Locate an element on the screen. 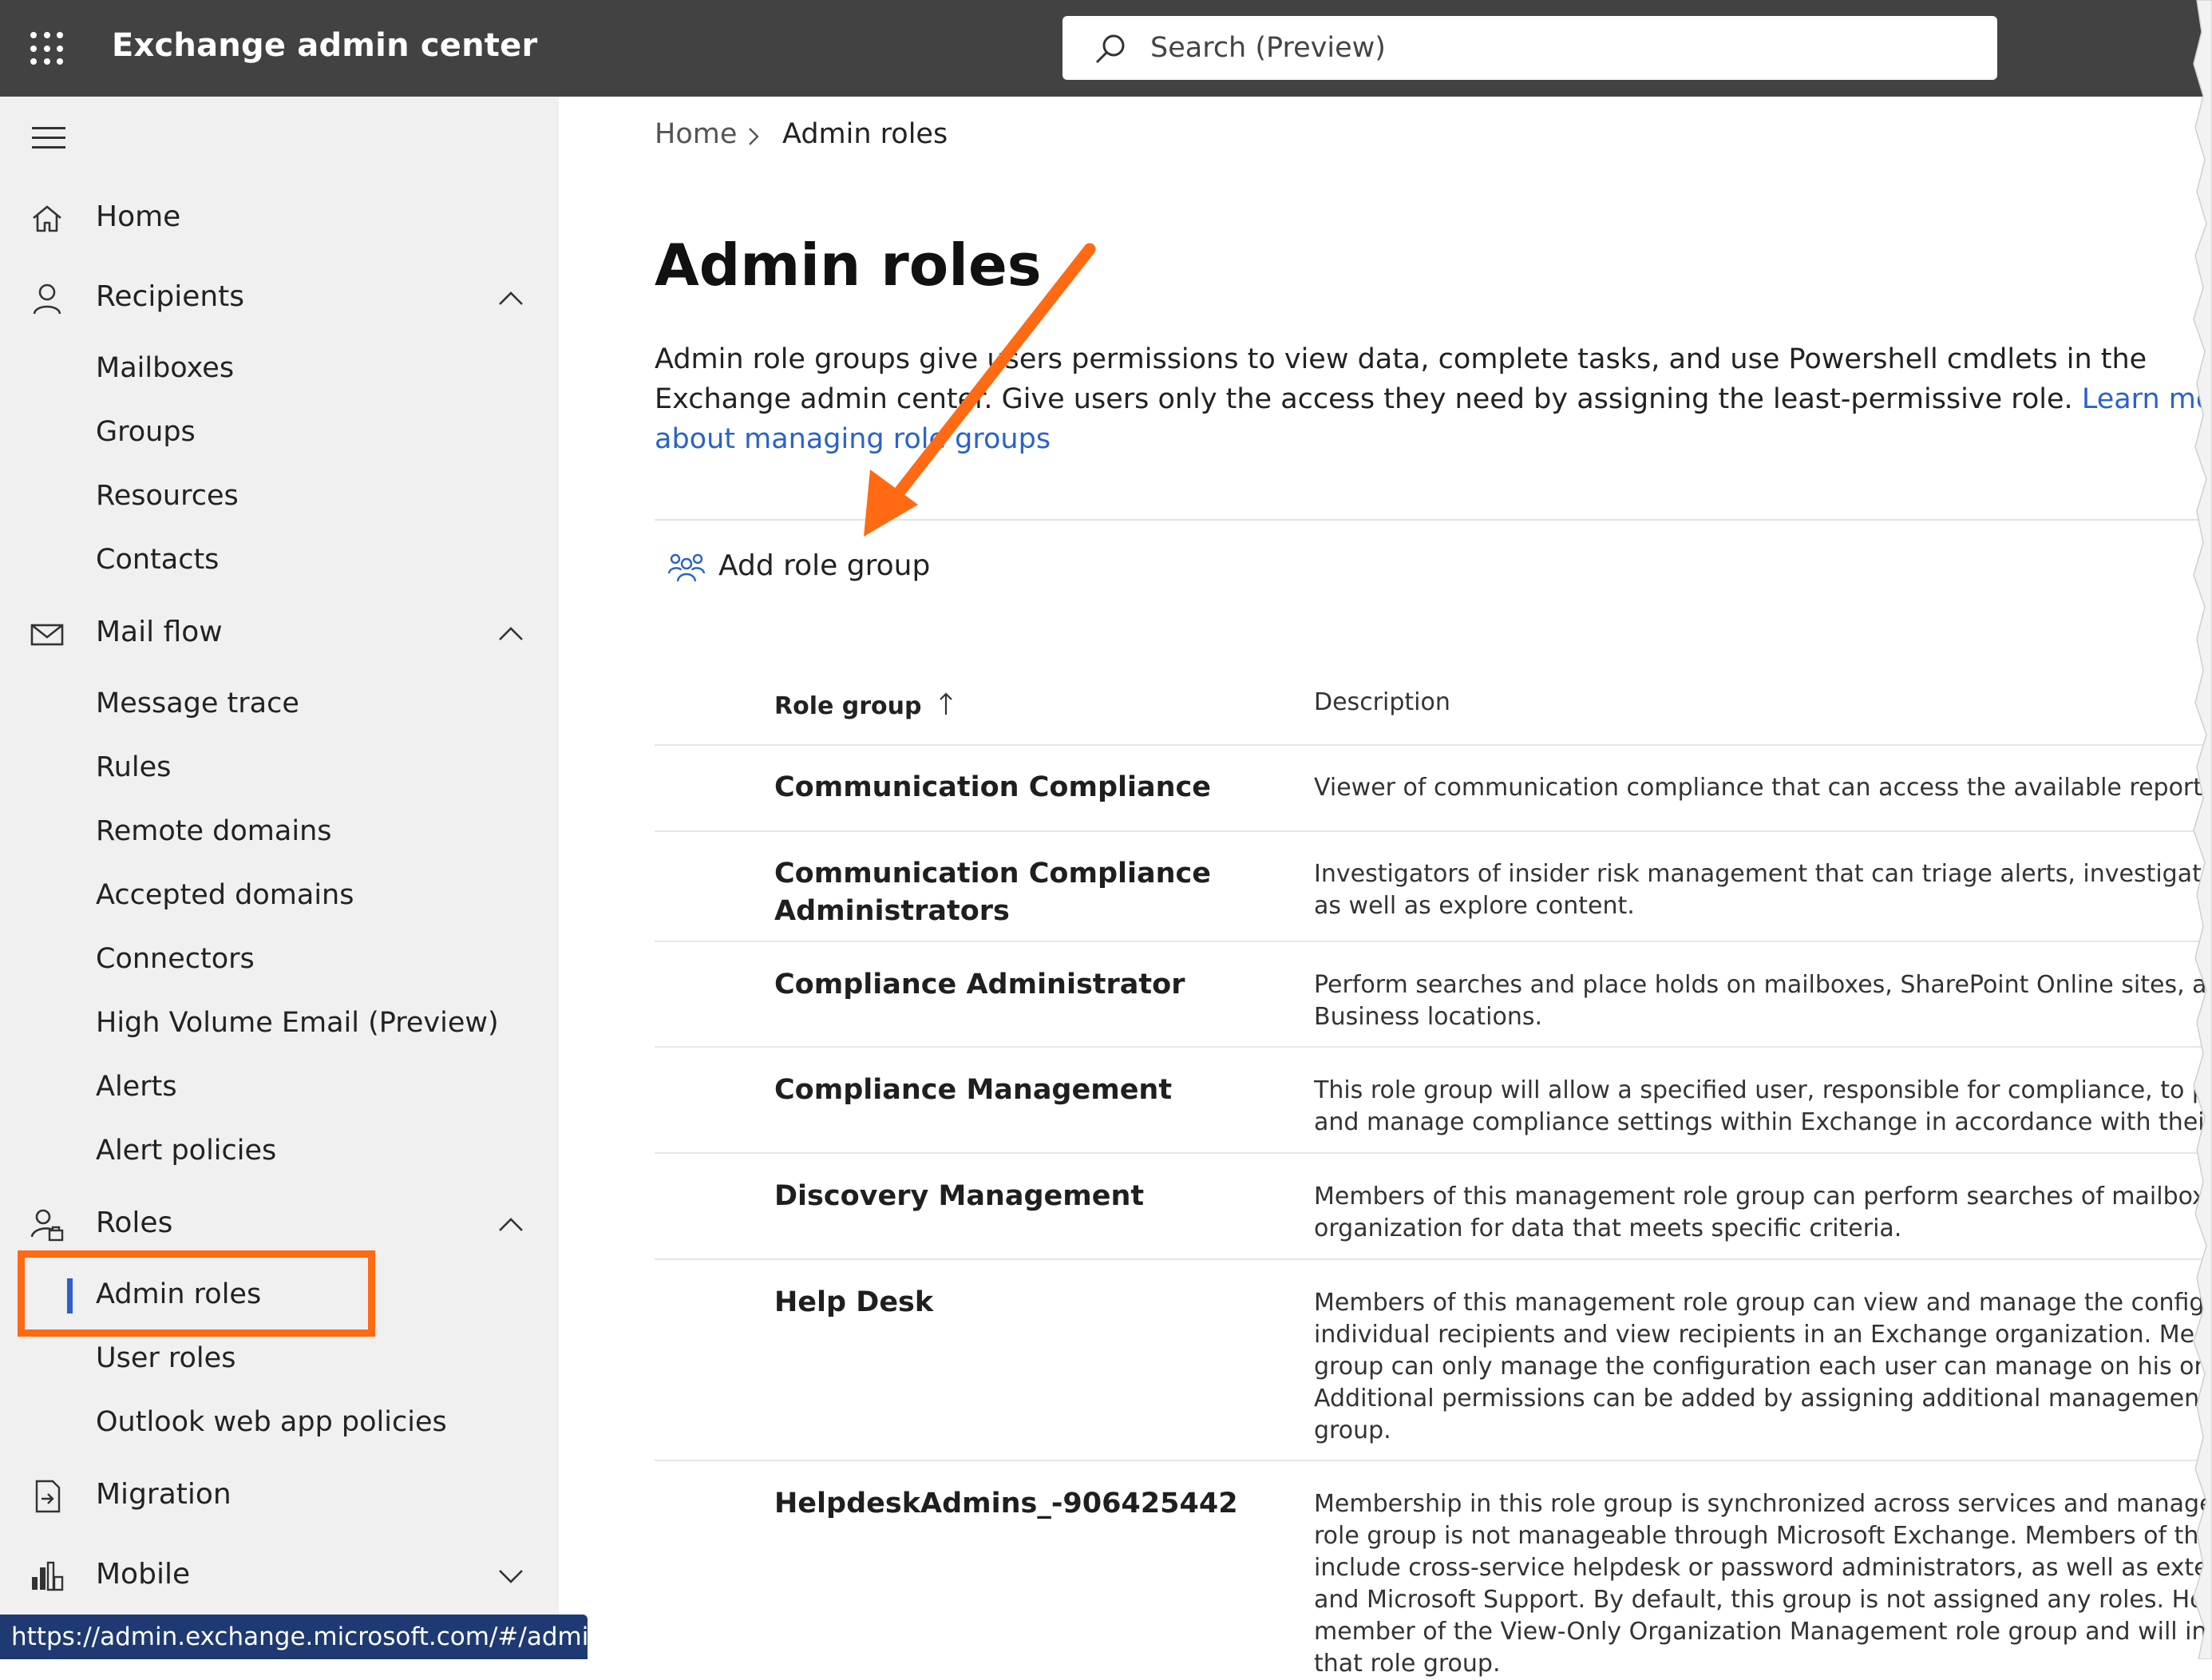 This screenshot has height=1680, width=2212. sidebar-item-label: Outlook web app policies is located at coordinates (271, 1422).